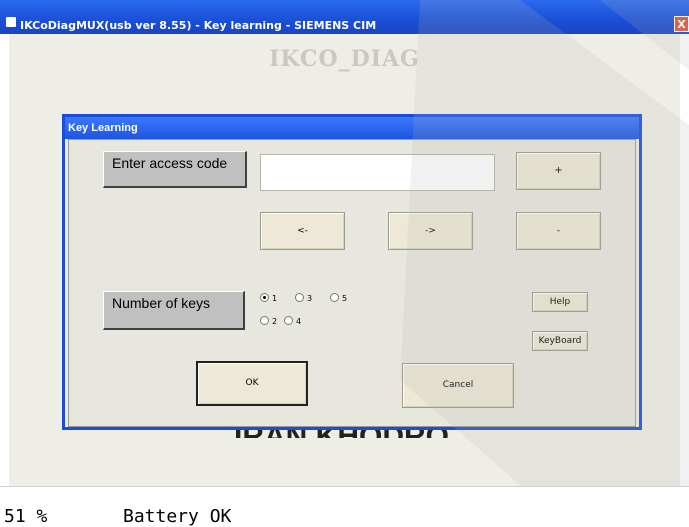 This screenshot has height=527, width=689. What do you see at coordinates (344, 59) in the screenshot?
I see `app-logo-text: IKCO_DIAG` at bounding box center [344, 59].